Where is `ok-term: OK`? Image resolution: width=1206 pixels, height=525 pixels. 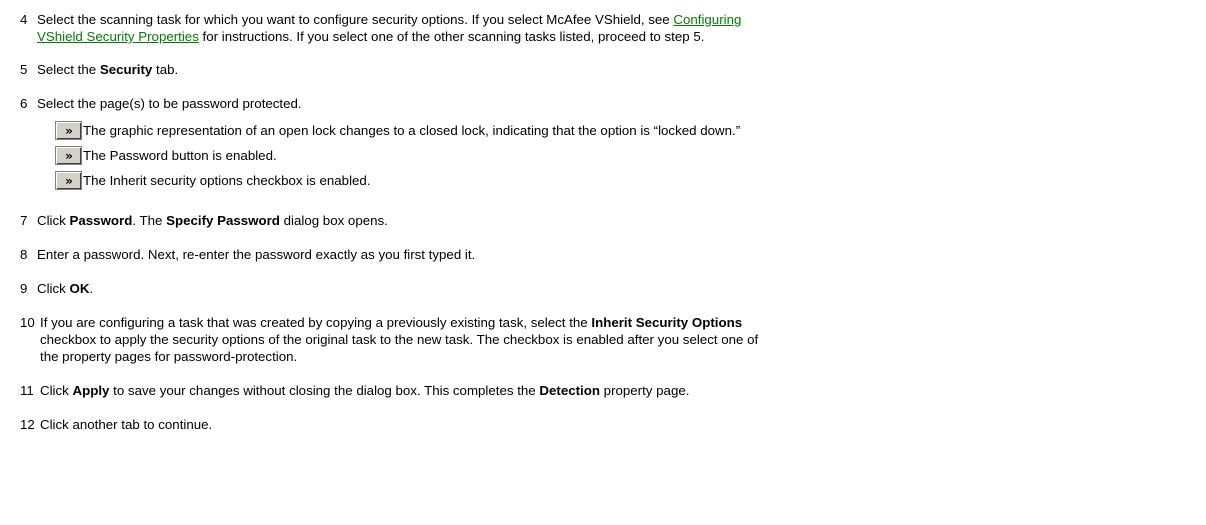
ok-term: OK is located at coordinates (79, 288).